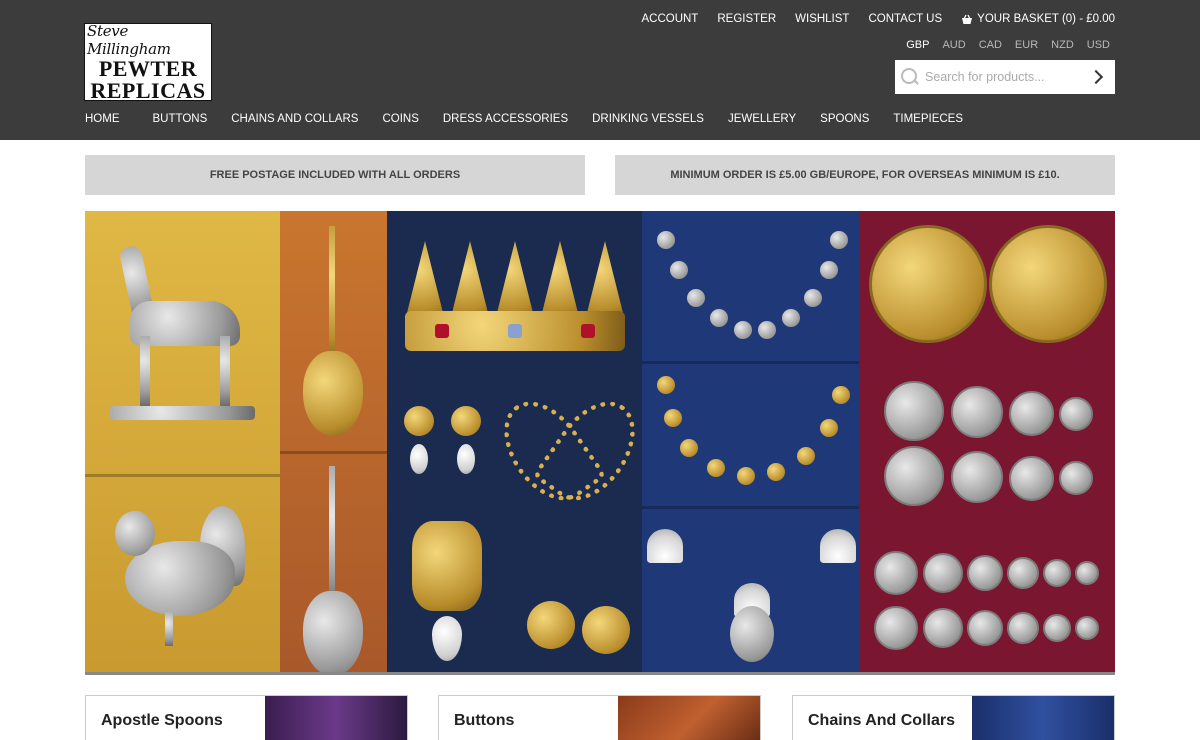 This screenshot has width=1200, height=740. Describe the element at coordinates (910, 77) in the screenshot. I see `search-icon` at that location.